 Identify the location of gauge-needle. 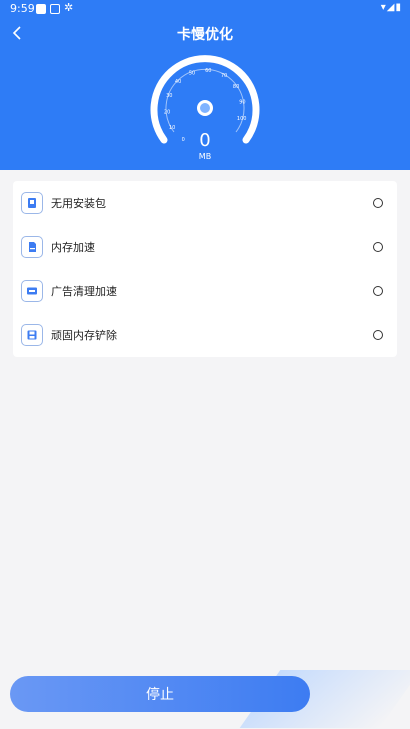
(205, 108).